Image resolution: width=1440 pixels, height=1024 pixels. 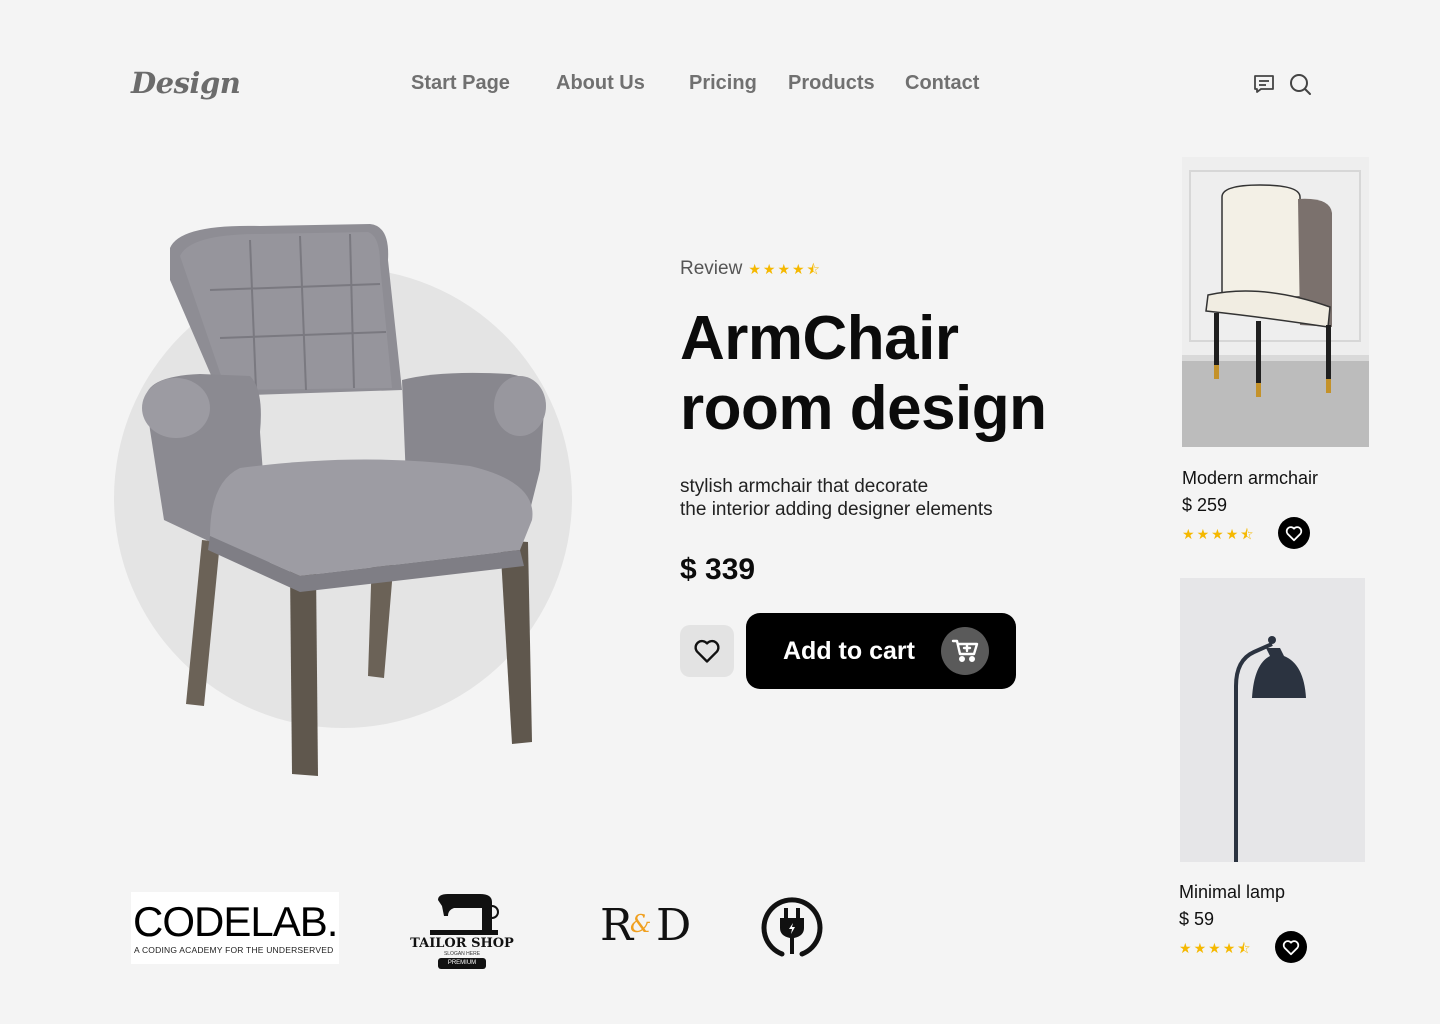 I want to click on product-price: $ 59, so click(x=1197, y=919).